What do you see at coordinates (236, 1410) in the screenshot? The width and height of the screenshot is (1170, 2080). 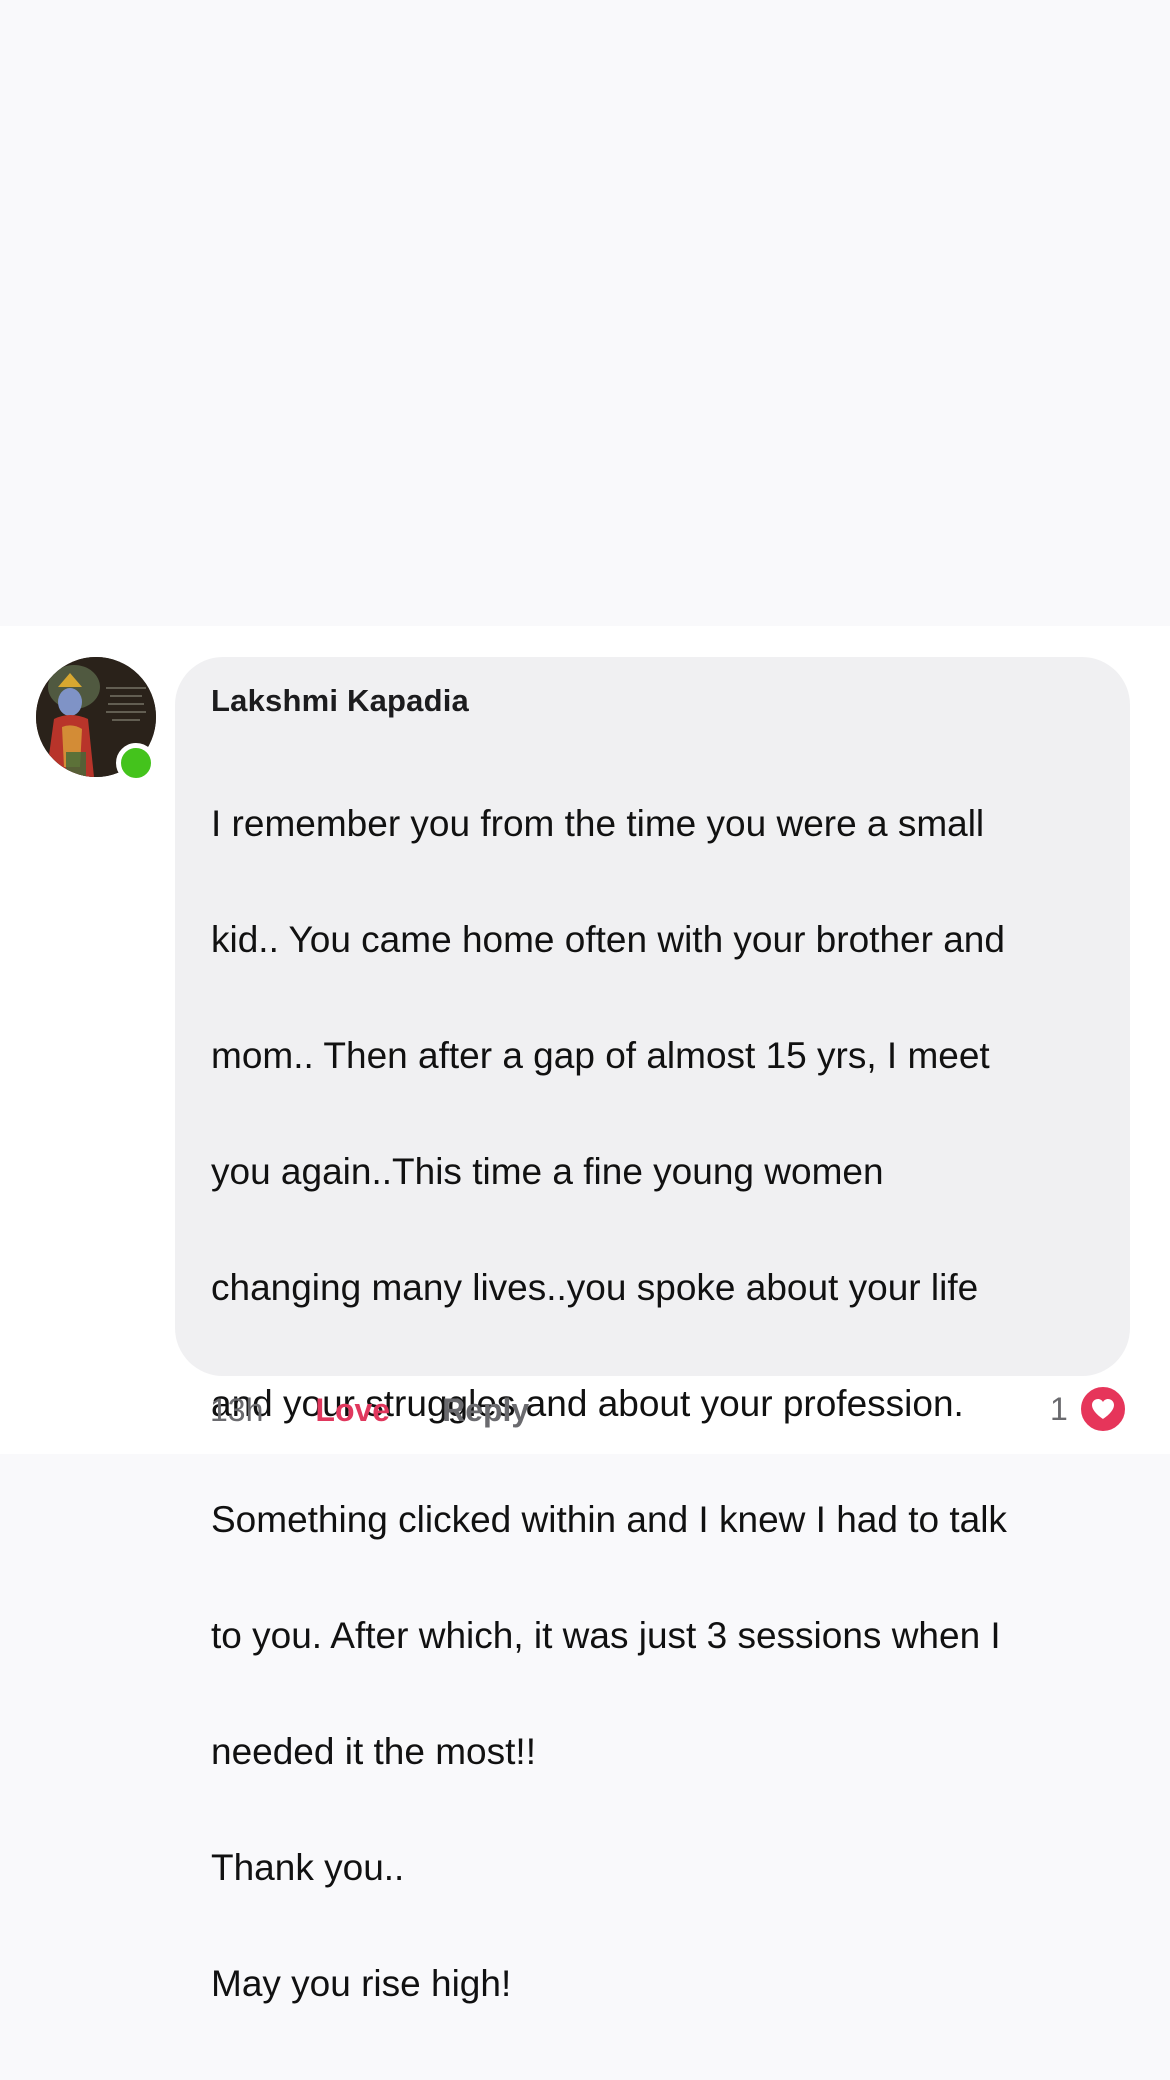 I see `comment-timestamp: 13h` at bounding box center [236, 1410].